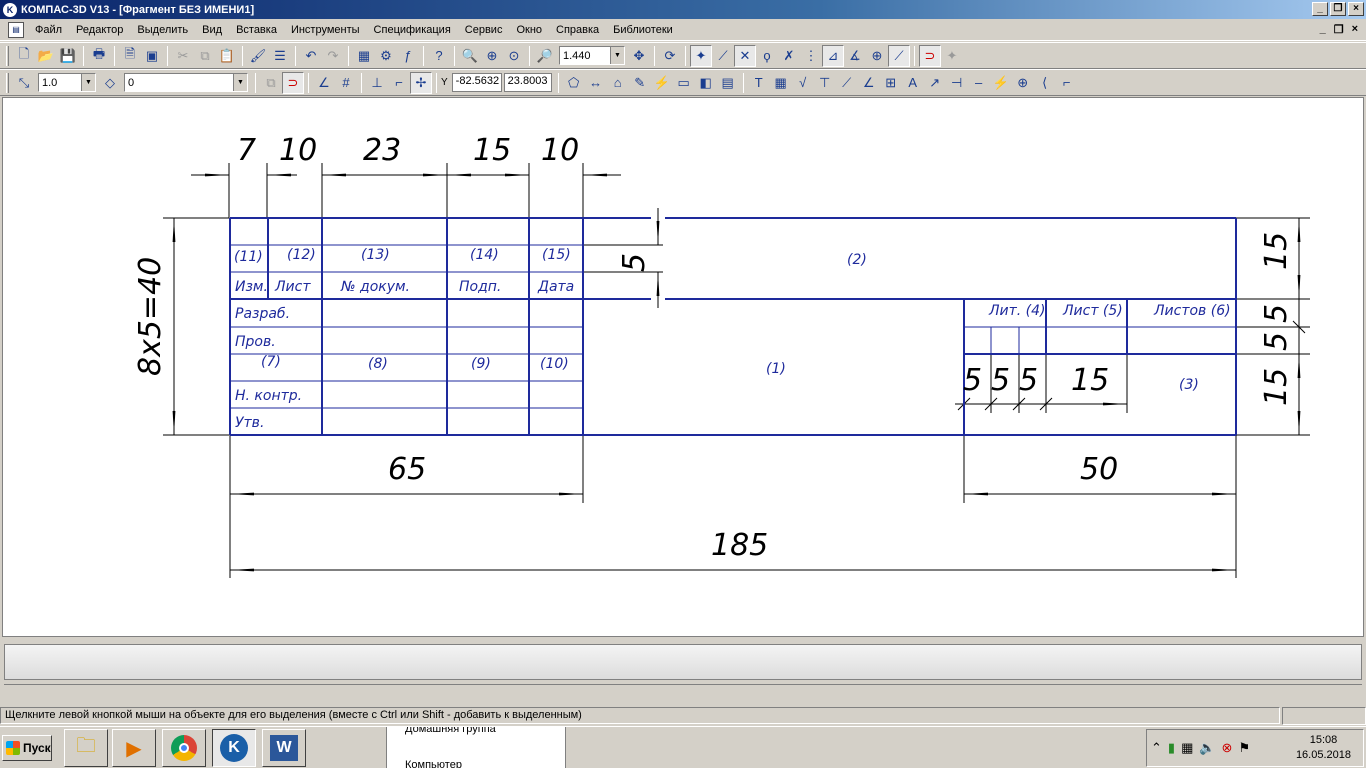 The image size is (1366, 768). I want to click on coord-y-field: 23.8003, so click(527, 82).